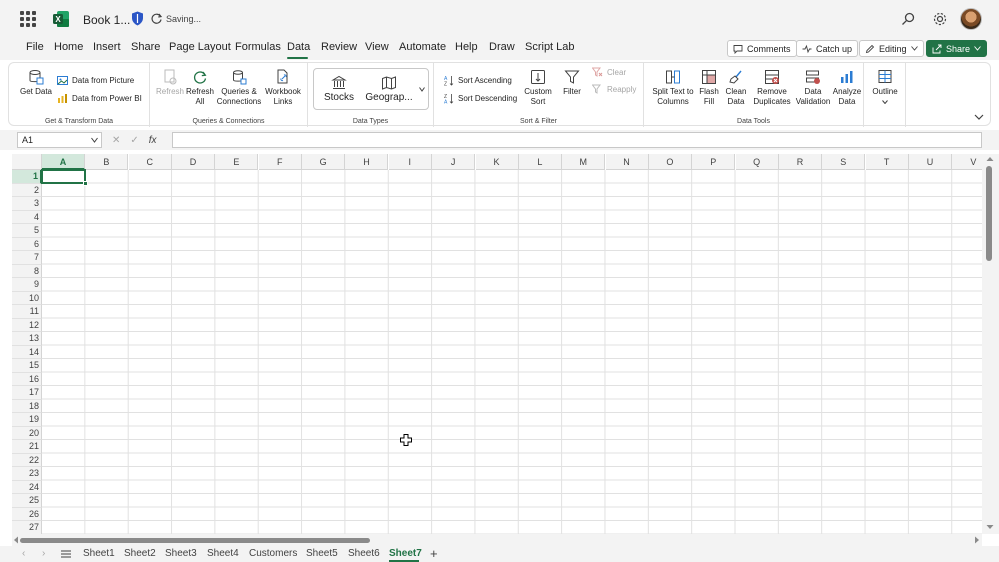 The height and width of the screenshot is (562, 999). I want to click on menu-view: View, so click(377, 47).